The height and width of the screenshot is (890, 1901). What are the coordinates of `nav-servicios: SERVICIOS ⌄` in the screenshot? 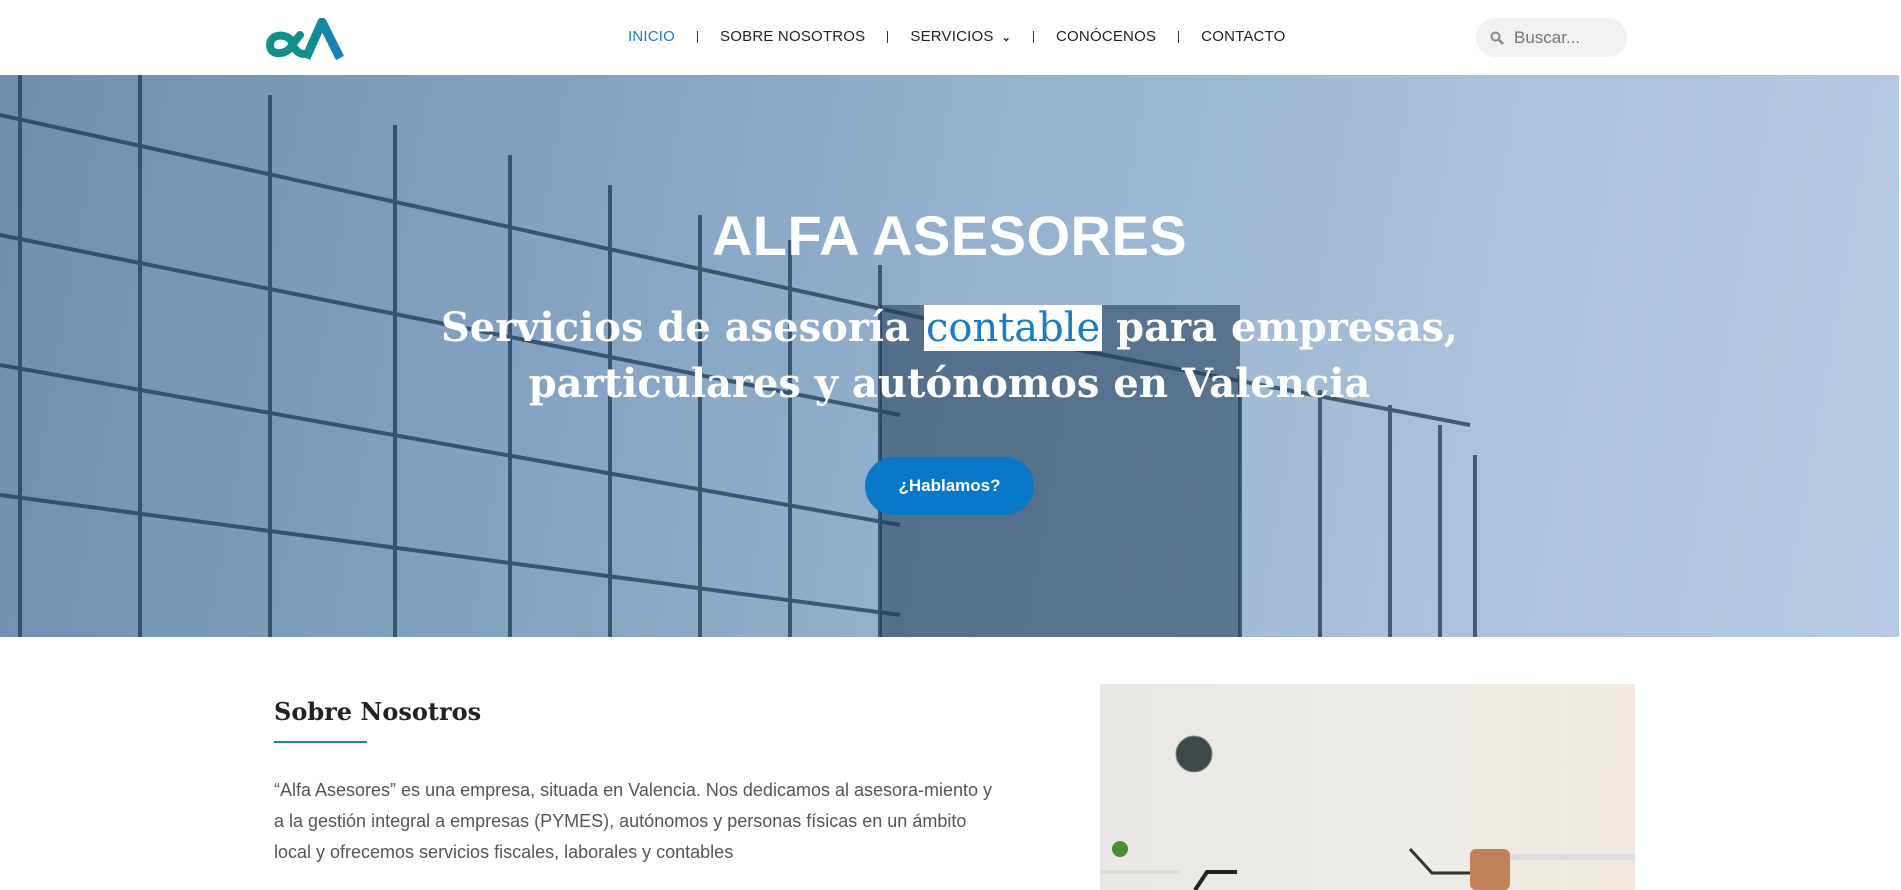 It's located at (960, 36).